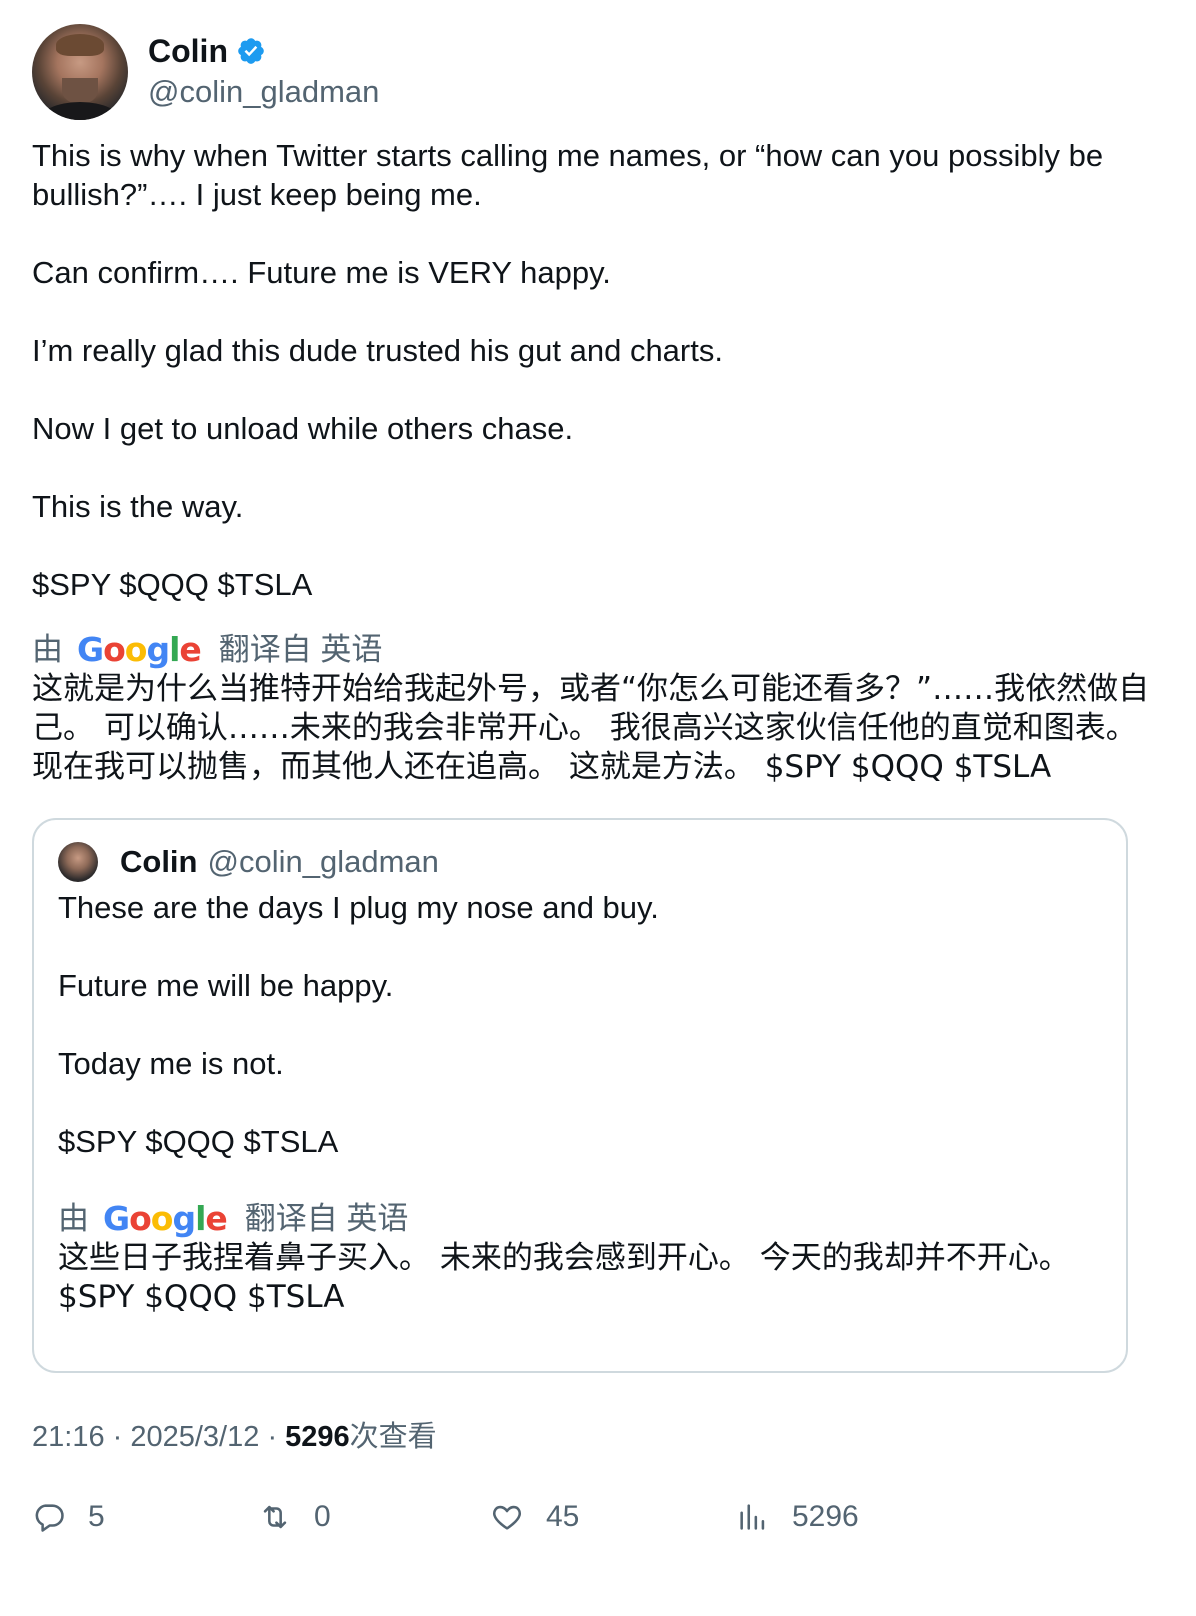 The width and height of the screenshot is (1196, 1616). I want to click on reply-button: 5, so click(68, 1517).